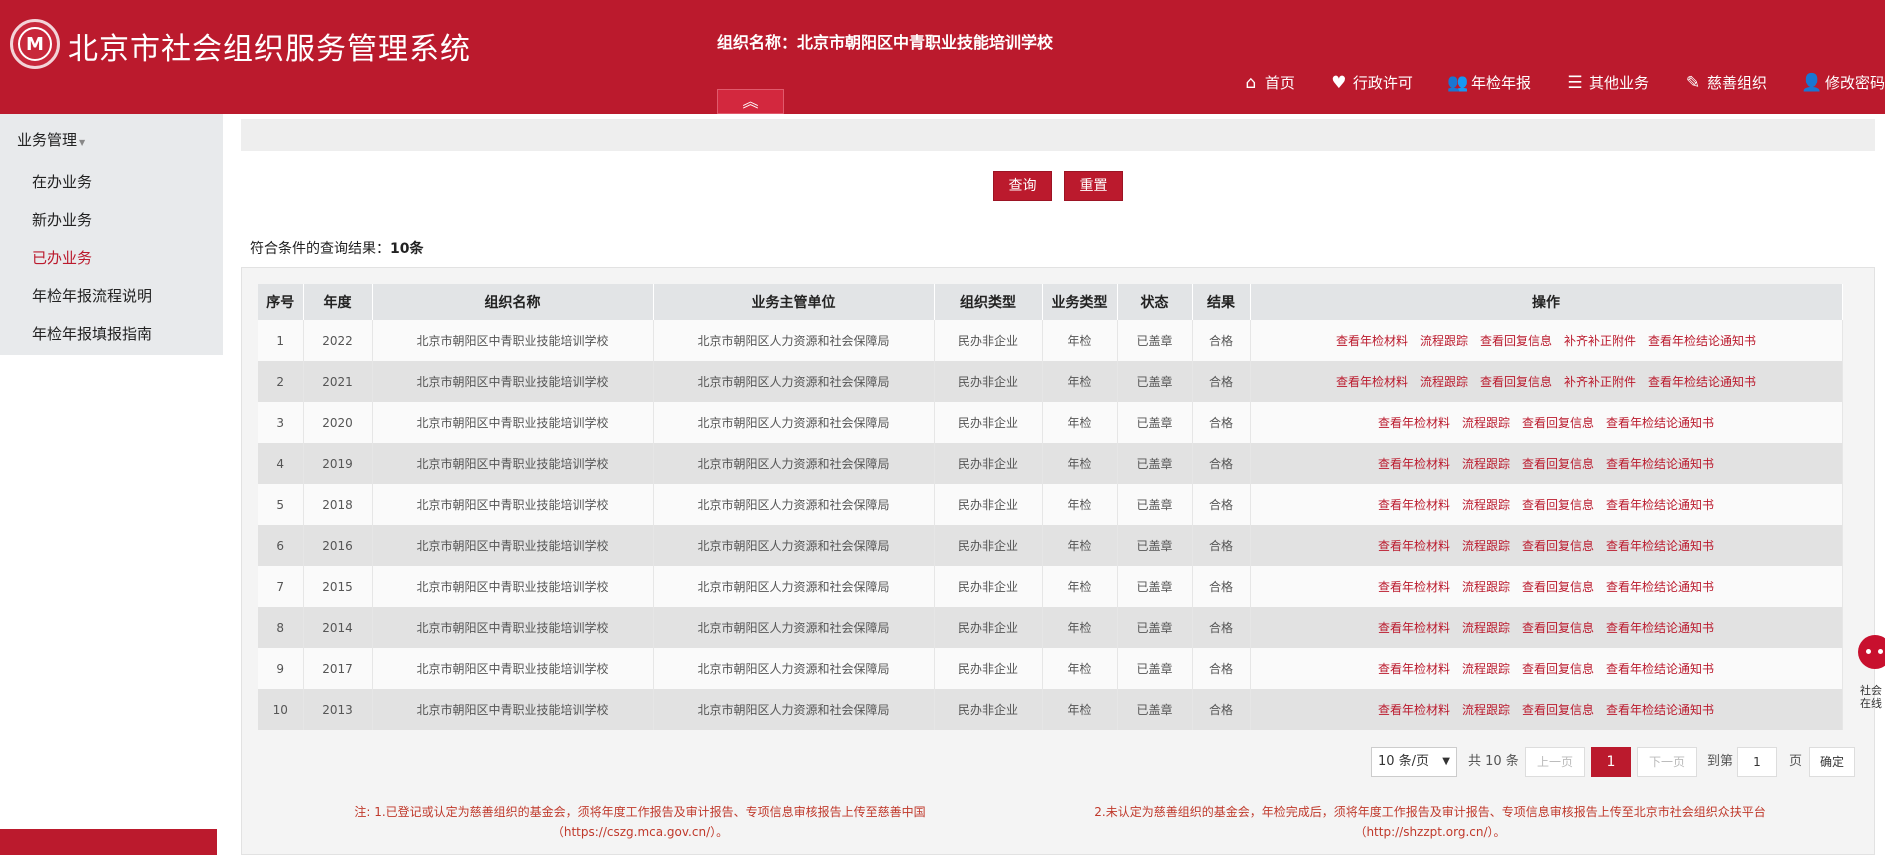 Image resolution: width=1885 pixels, height=855 pixels. I want to click on heart-icon: ♥, so click(1339, 82).